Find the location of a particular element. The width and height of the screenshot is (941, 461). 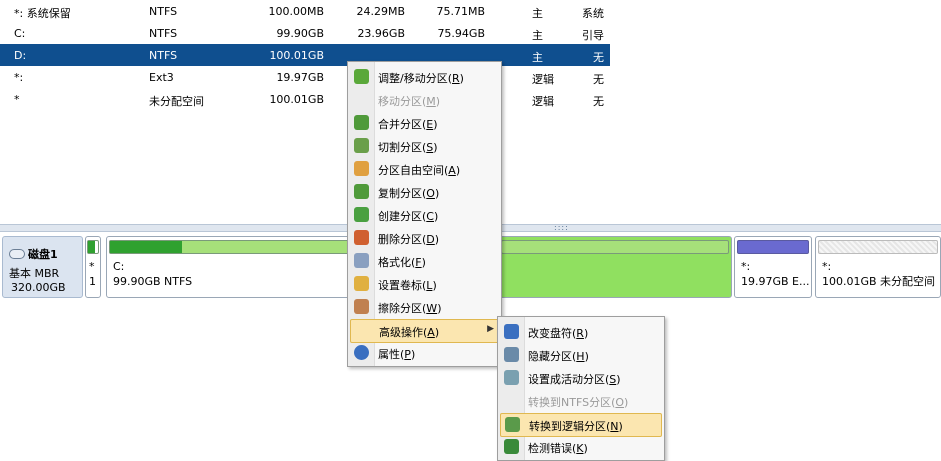

menu-item-w-10: 擦除分区(W) is located at coordinates (424, 307).